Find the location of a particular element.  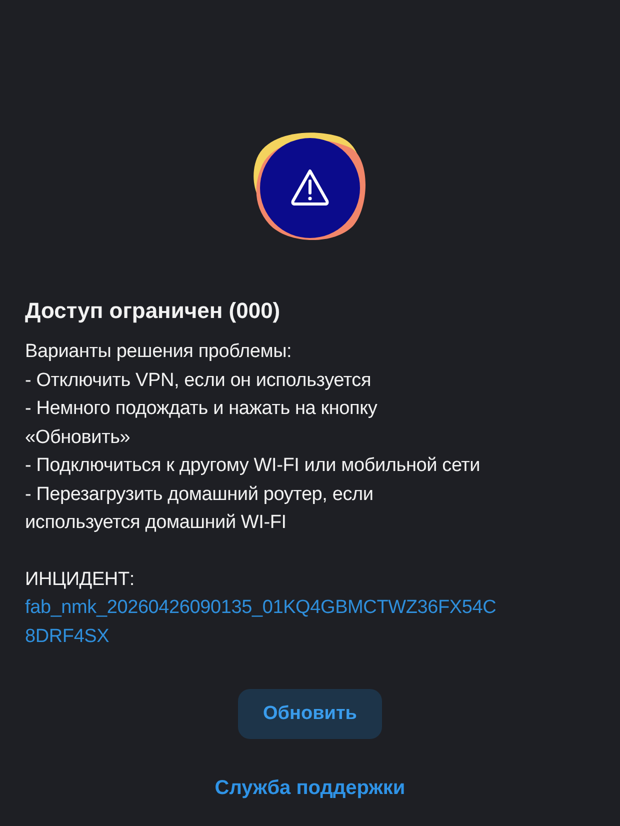

refresh-button: Обновить is located at coordinates (310, 714).